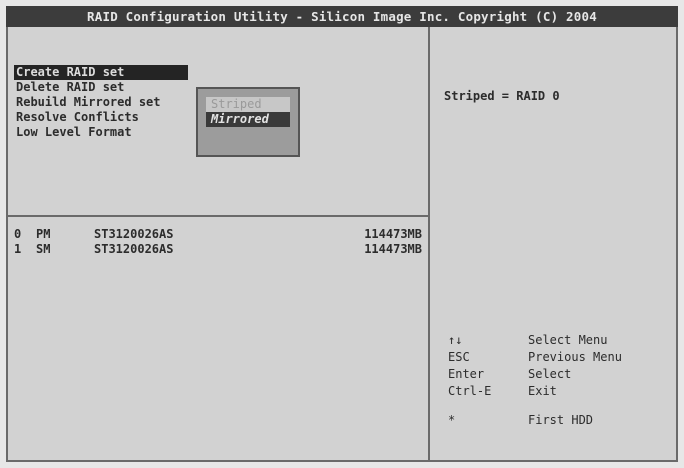  I want to click on drive-index: 0, so click(18, 234).